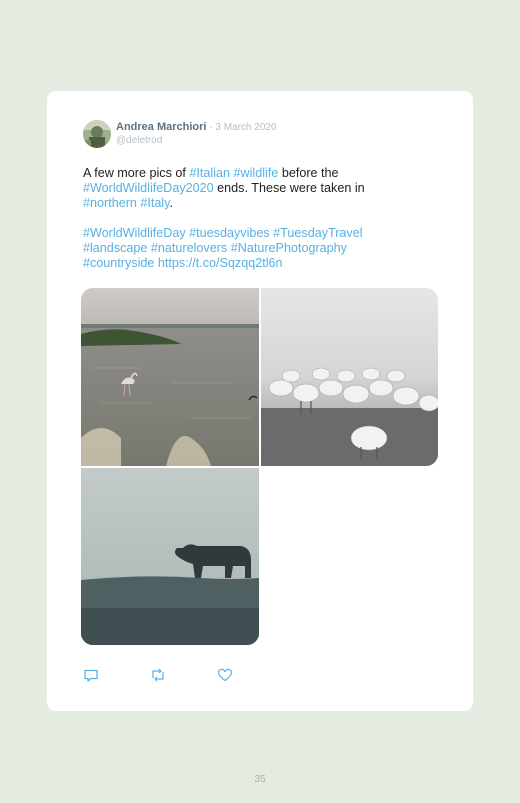 The image size is (520, 803). Describe the element at coordinates (349, 377) in the screenshot. I see `photo-sheep-flock` at that location.